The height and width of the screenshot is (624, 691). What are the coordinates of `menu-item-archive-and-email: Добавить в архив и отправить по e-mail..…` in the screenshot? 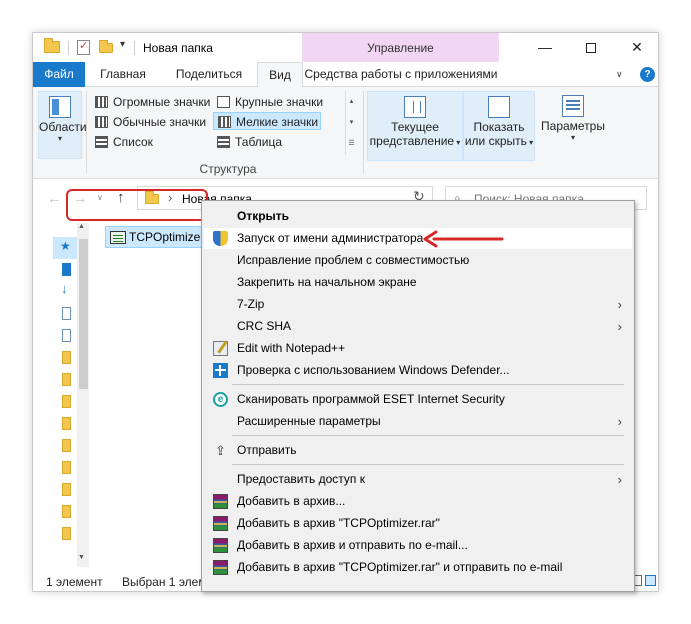 It's located at (418, 545).